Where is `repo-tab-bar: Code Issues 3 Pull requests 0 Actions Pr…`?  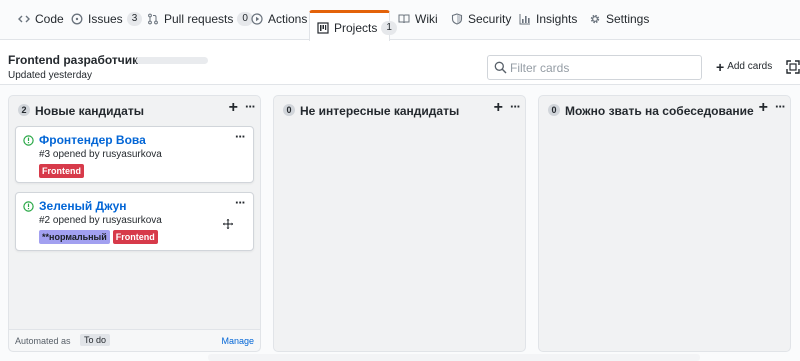
repo-tab-bar: Code Issues 3 Pull requests 0 Actions Pr… is located at coordinates (400, 20).